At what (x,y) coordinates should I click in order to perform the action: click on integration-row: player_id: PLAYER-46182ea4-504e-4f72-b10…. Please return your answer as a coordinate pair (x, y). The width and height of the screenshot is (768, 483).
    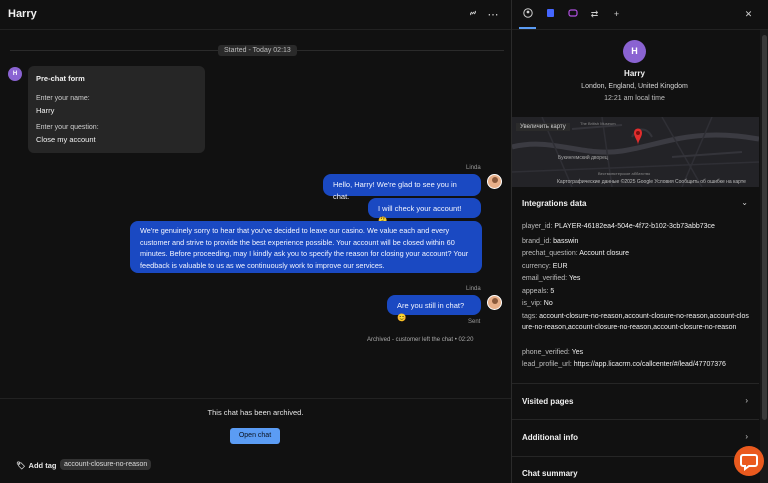
    Looking at the image, I should click on (618, 226).